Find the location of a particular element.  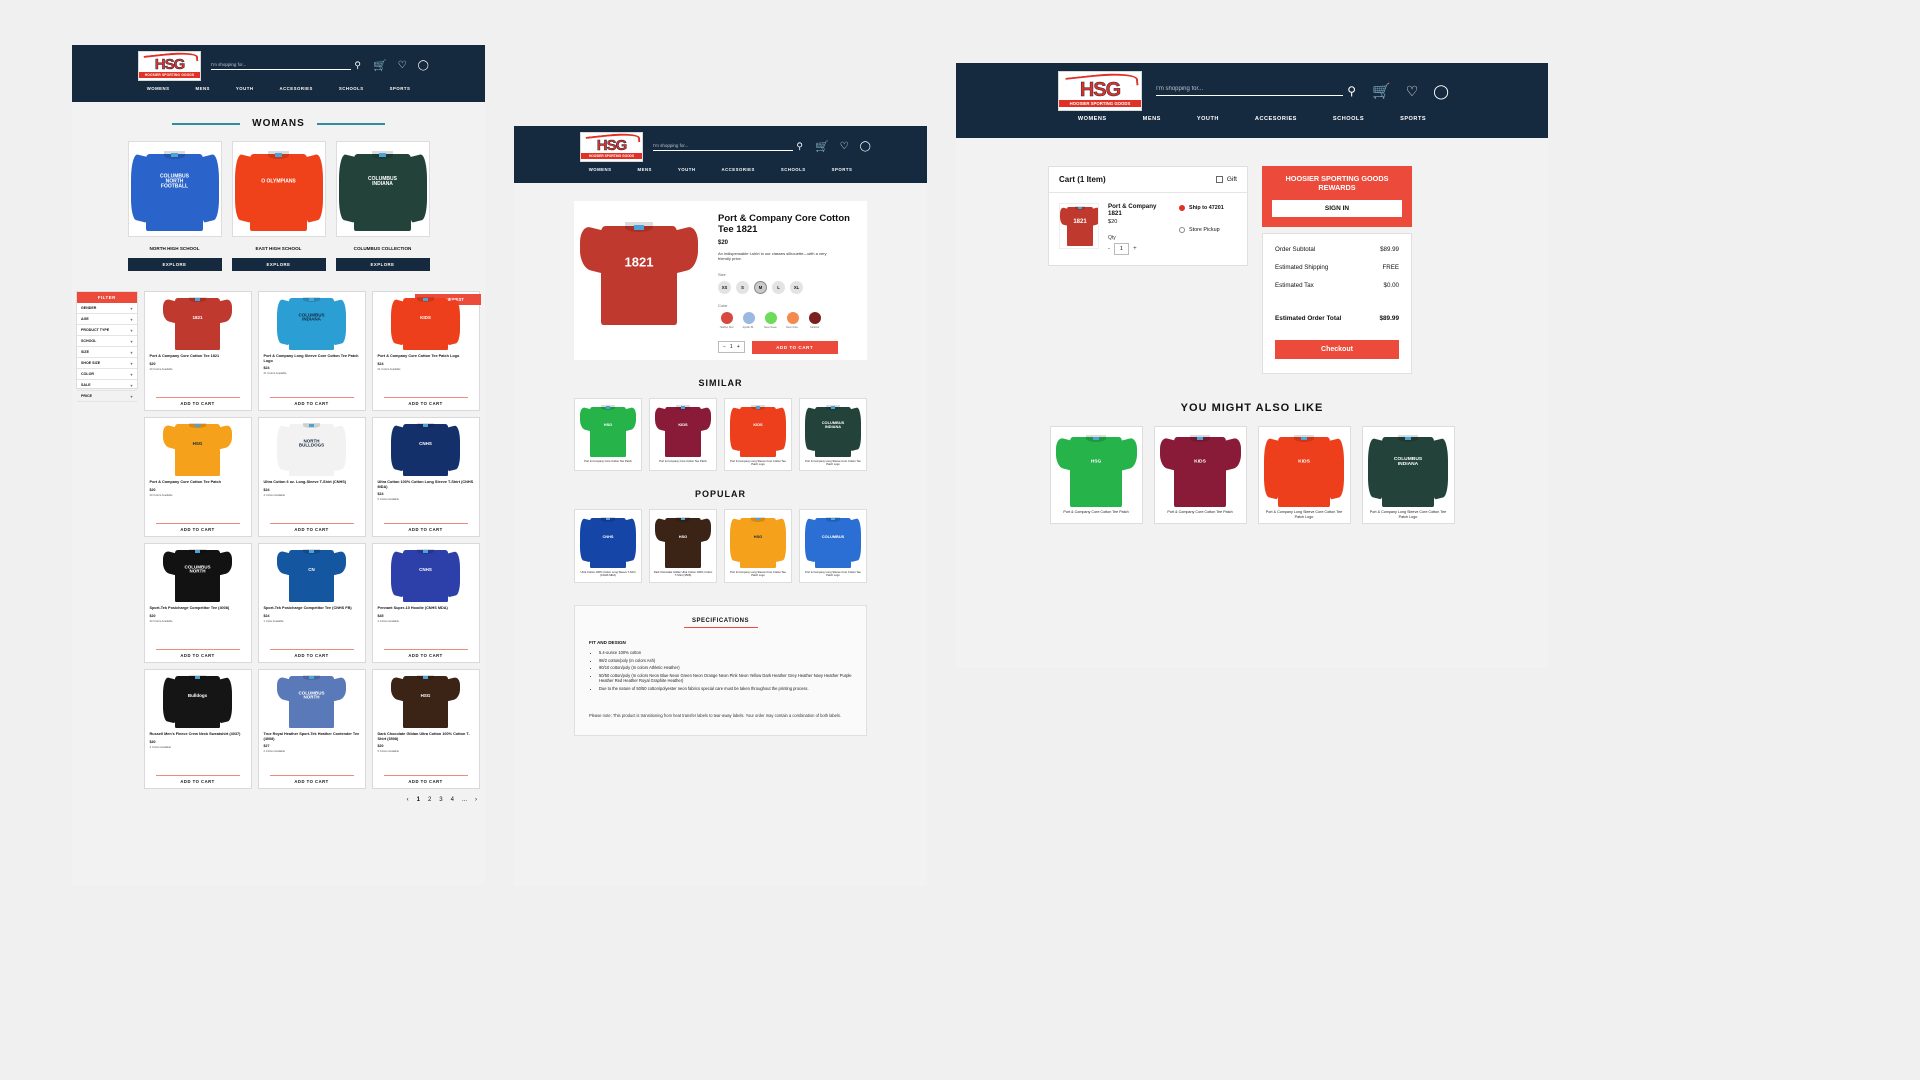

search-icon: ⚲ is located at coordinates (357, 65).